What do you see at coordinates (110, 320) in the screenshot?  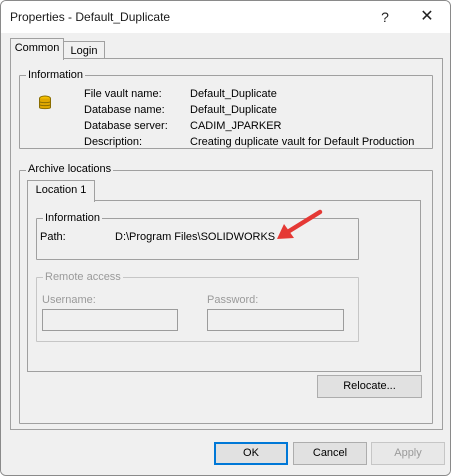 I see `username-field` at bounding box center [110, 320].